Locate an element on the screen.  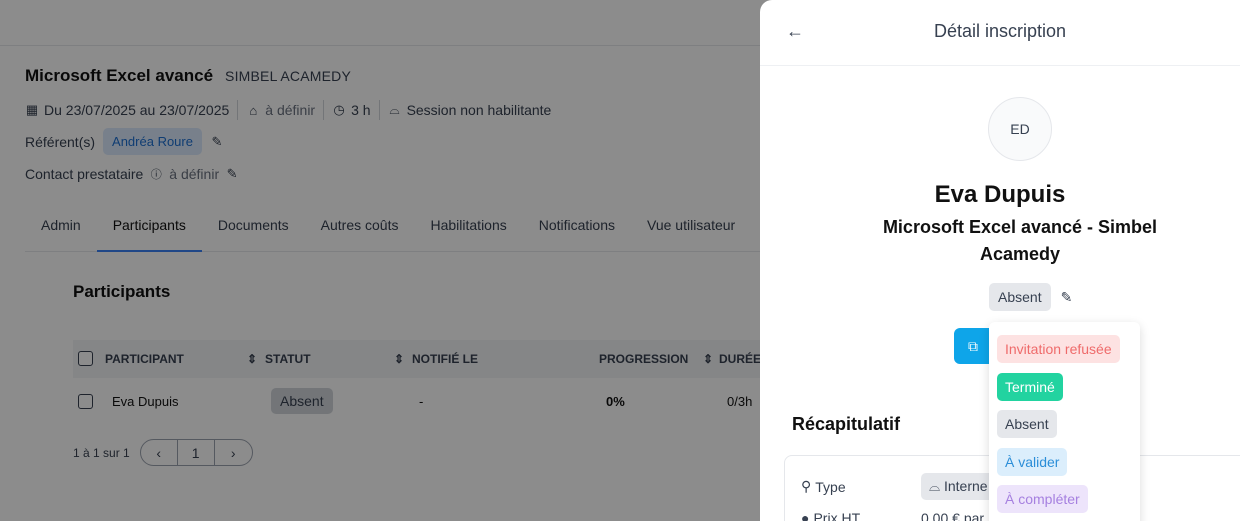
current-status-badge: Absent is located at coordinates (1020, 297).